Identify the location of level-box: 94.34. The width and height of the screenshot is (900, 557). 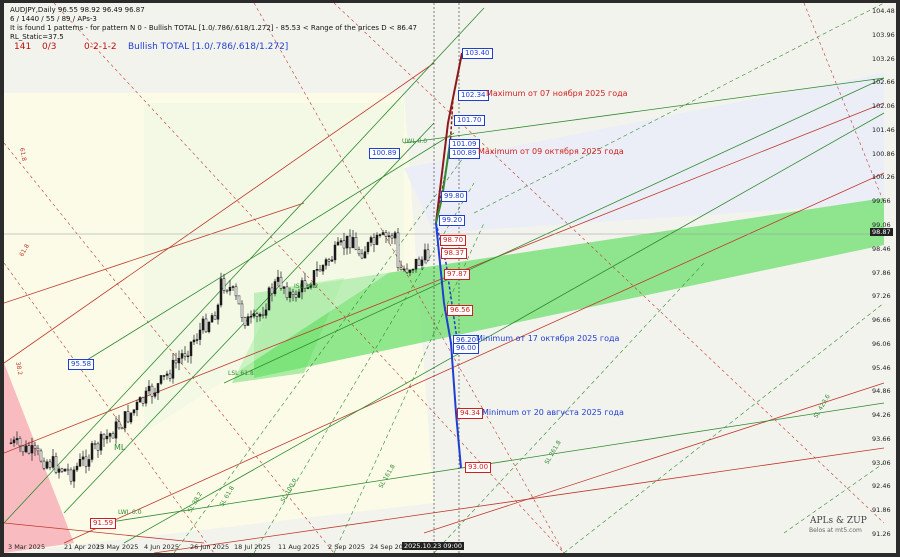
(470, 413).